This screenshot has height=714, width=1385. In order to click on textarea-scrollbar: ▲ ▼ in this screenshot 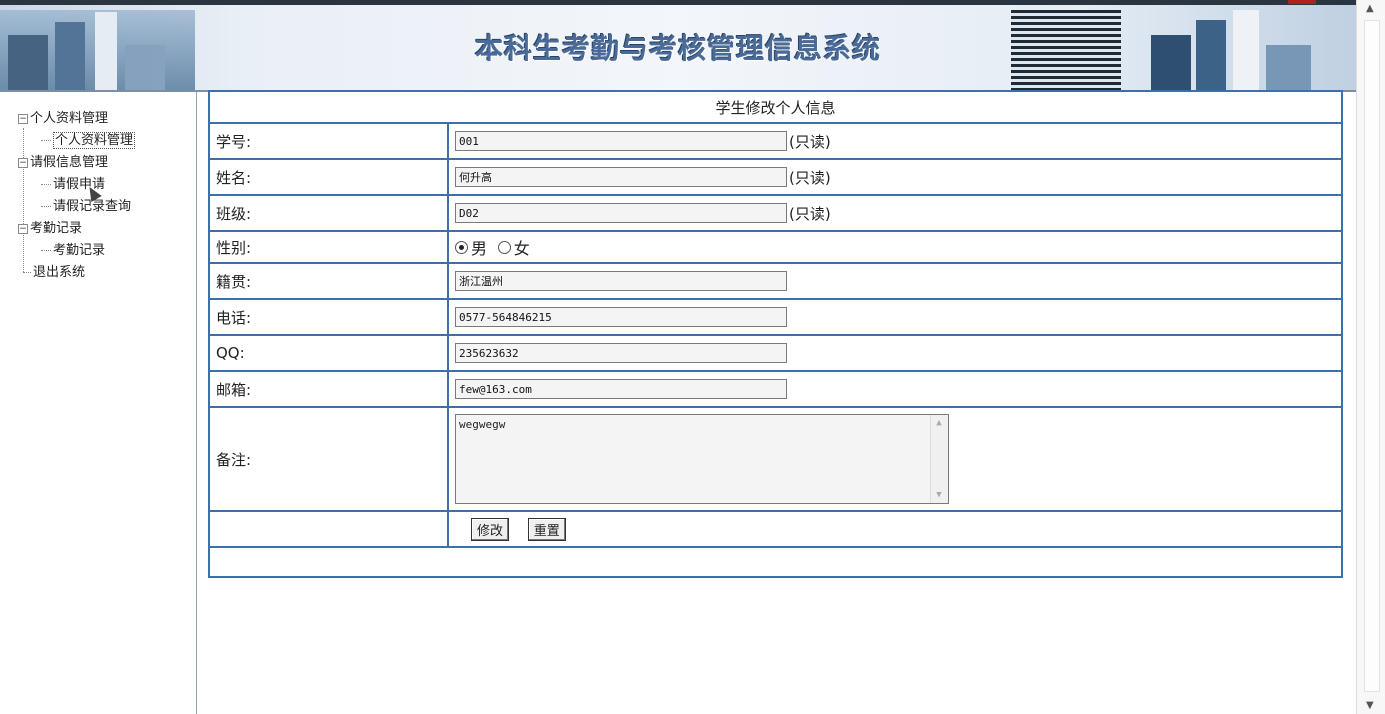, I will do `click(939, 459)`.